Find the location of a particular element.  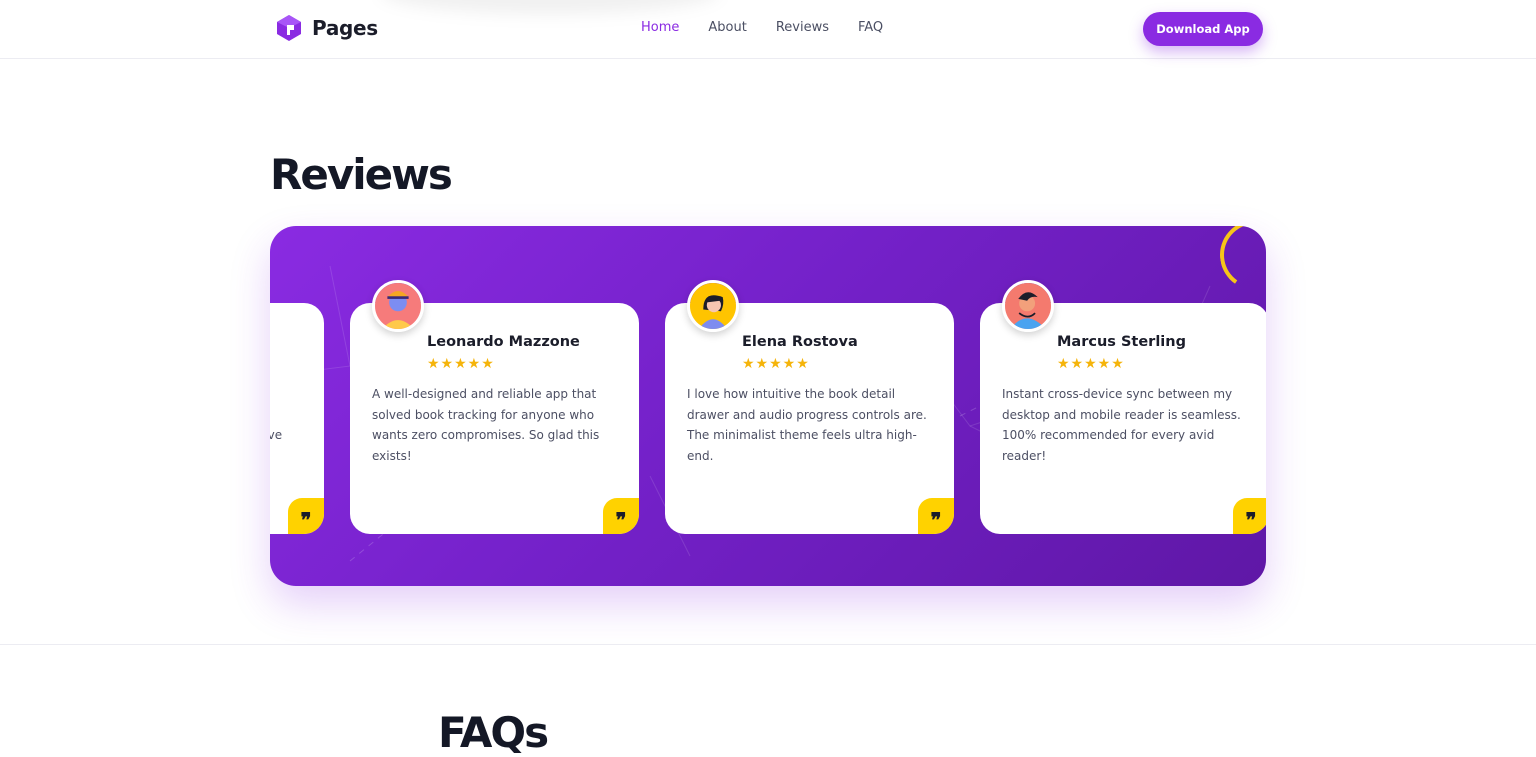

brand-home-link: Pages is located at coordinates (327, 28).